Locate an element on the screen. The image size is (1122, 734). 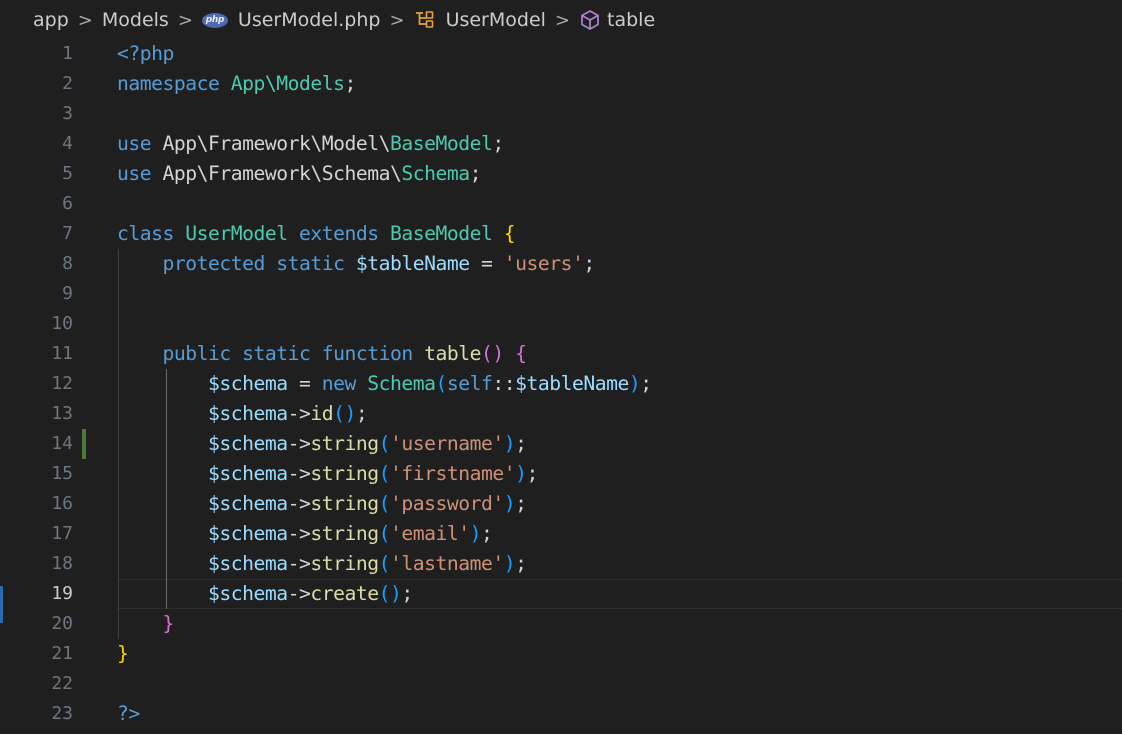
code-line: 22 is located at coordinates (561, 684).